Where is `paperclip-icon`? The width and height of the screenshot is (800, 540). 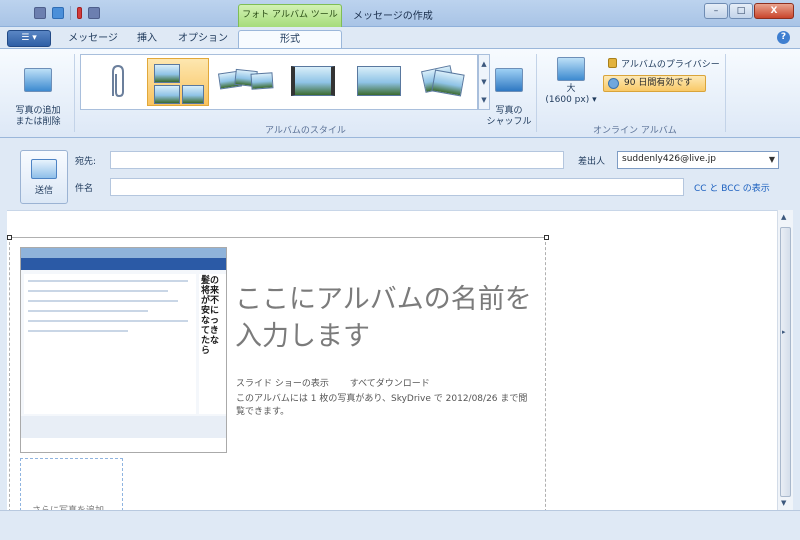
paperclip-icon is located at coordinates (118, 81).